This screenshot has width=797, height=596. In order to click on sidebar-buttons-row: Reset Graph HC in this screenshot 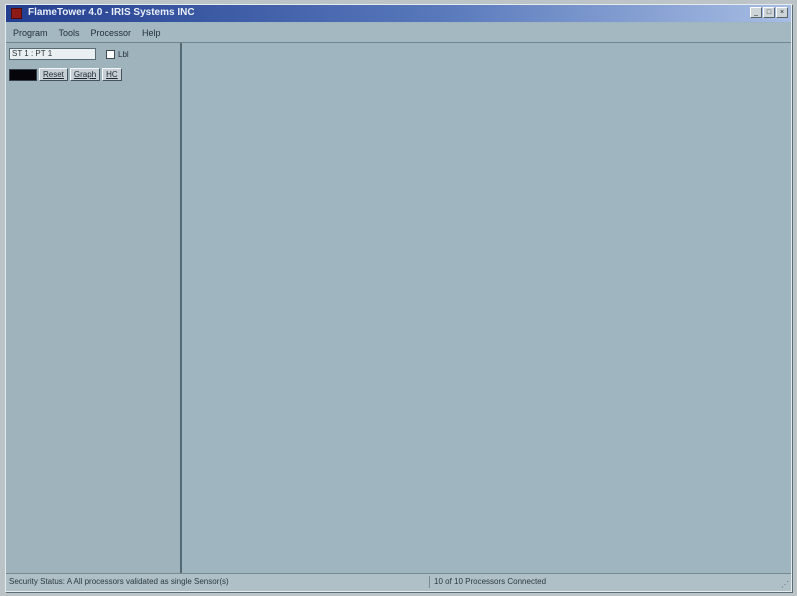, I will do `click(65, 74)`.